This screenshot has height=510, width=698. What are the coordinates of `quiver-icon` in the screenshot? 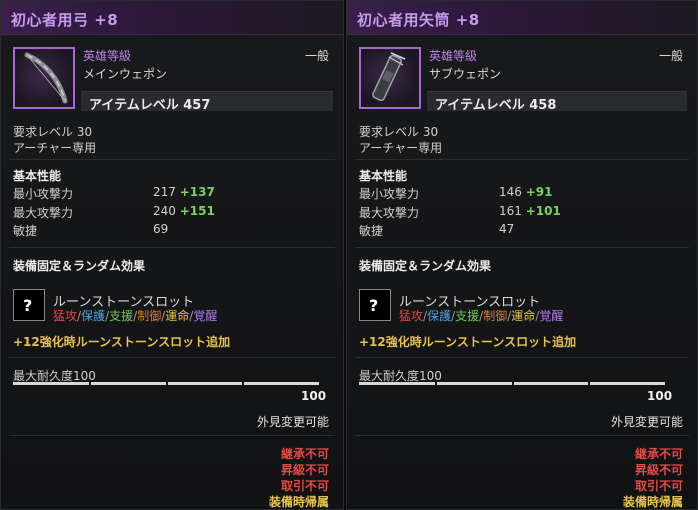 It's located at (389, 77).